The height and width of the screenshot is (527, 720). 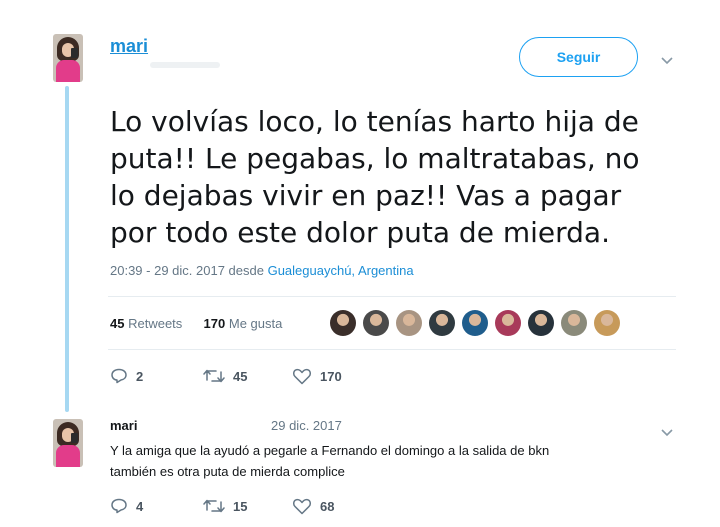 I want to click on thread-line, so click(x=67, y=249).